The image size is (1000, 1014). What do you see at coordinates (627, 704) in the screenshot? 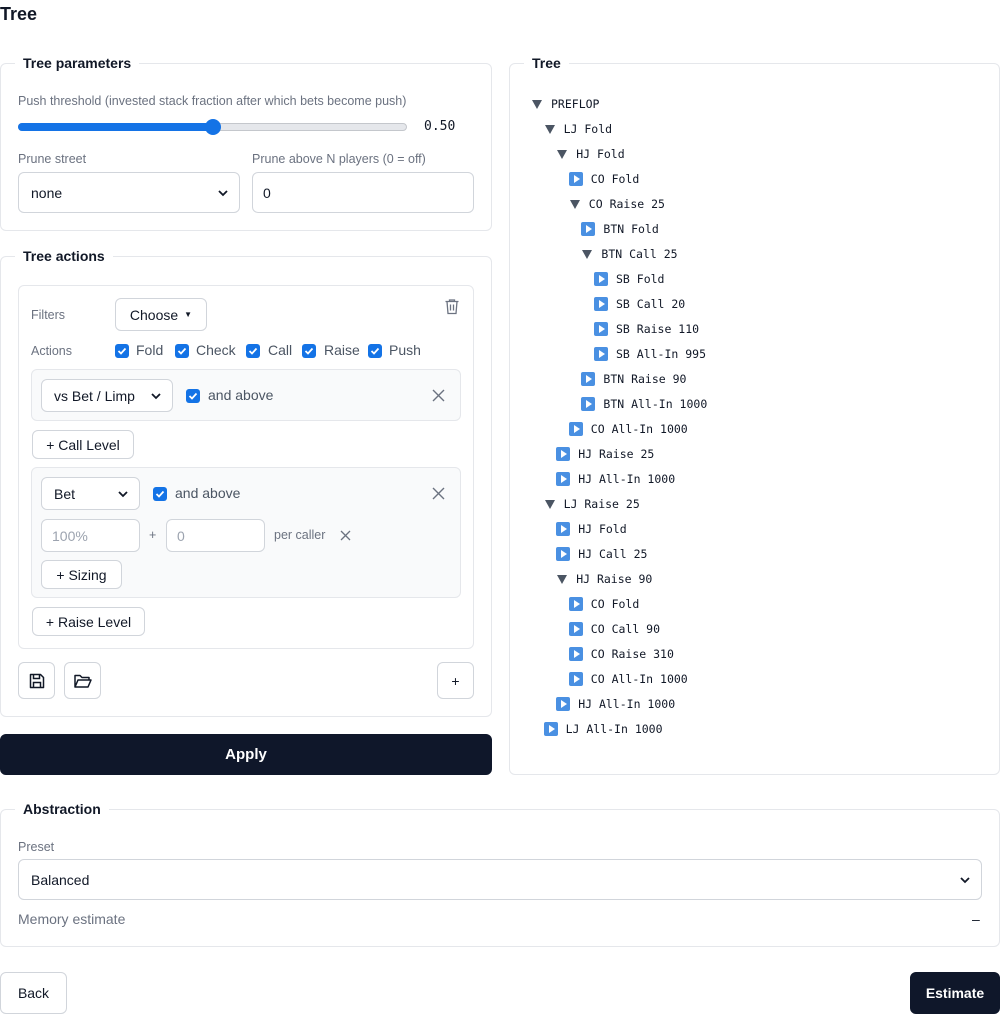
I see `tree-node-label: HJ All-In 1000` at bounding box center [627, 704].